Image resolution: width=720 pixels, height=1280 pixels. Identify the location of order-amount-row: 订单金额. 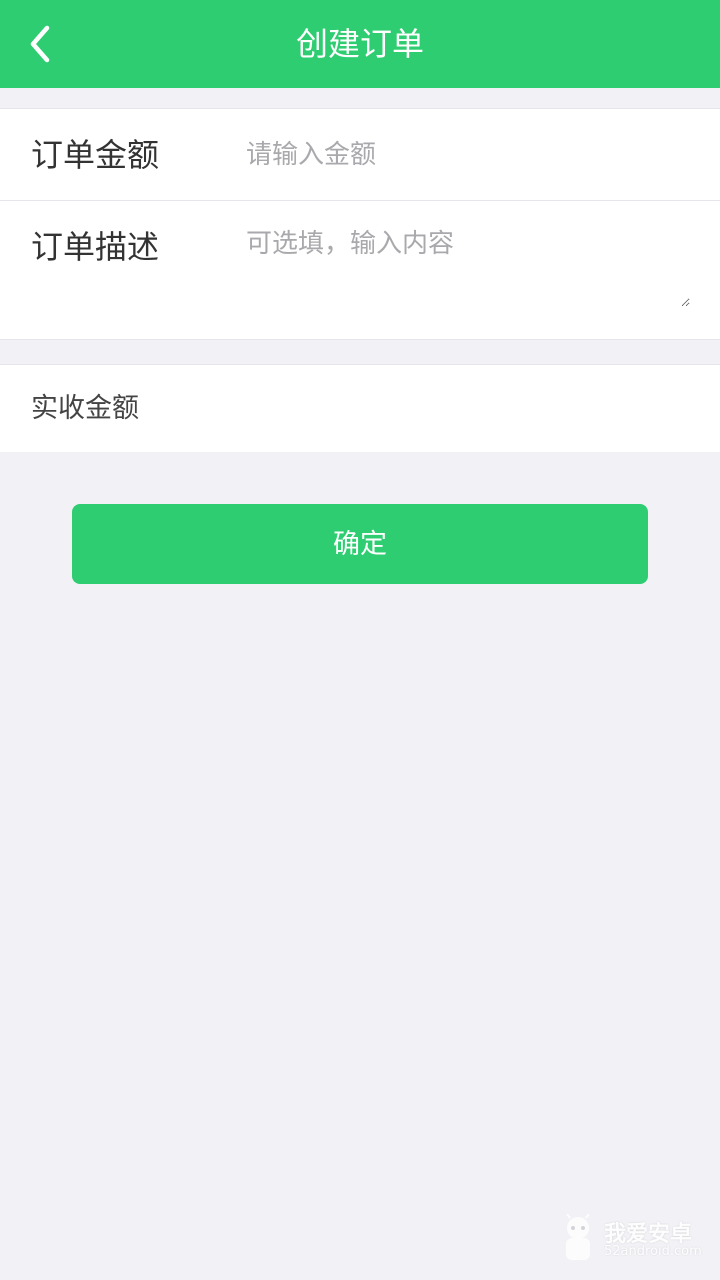
(360, 155).